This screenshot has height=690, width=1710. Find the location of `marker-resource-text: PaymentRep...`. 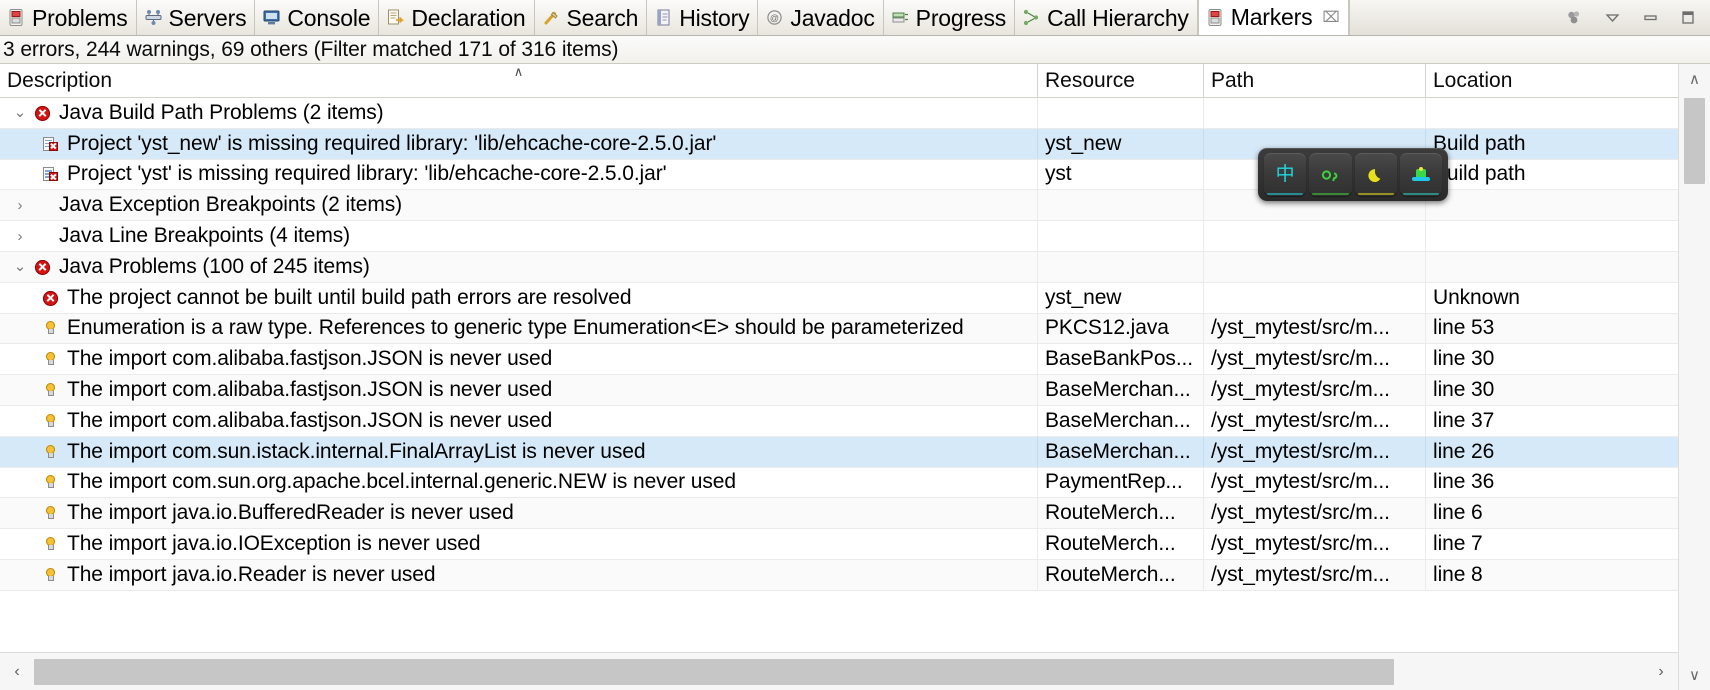

marker-resource-text: PaymentRep... is located at coordinates (1114, 482).